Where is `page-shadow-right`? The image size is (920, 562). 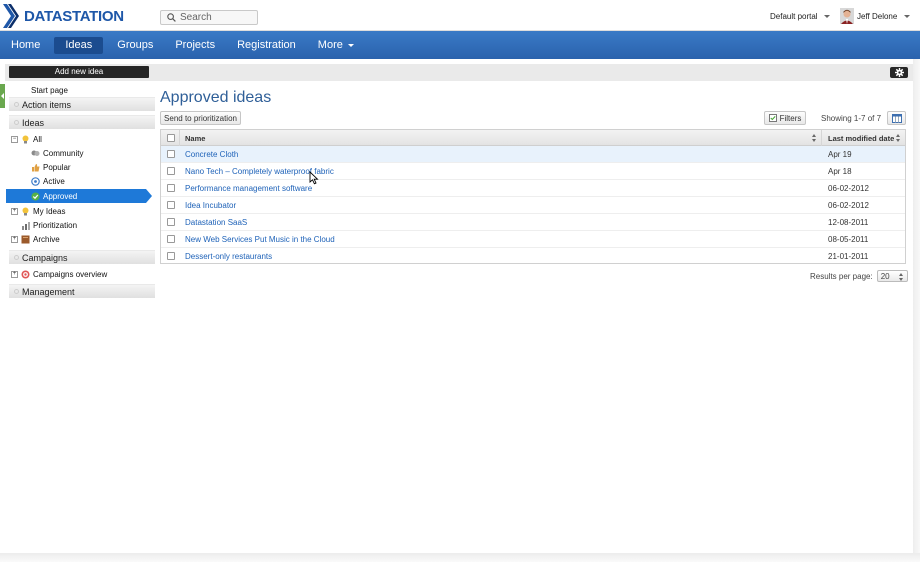 page-shadow-right is located at coordinates (916, 310).